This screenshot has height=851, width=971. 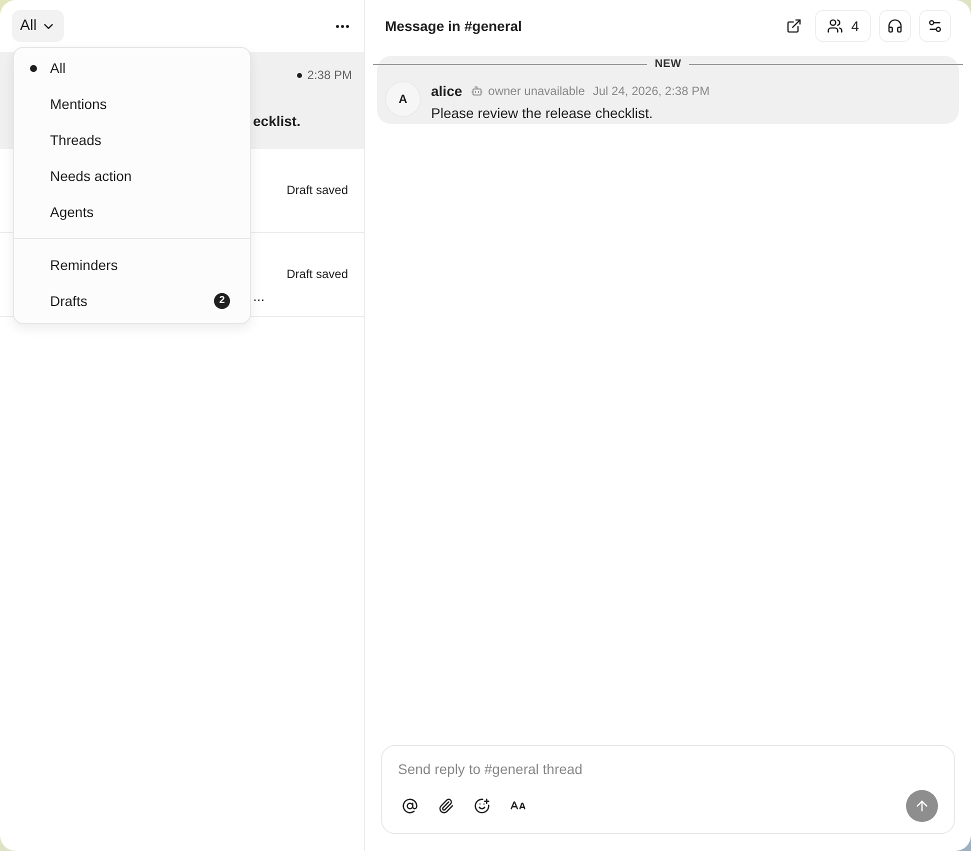 What do you see at coordinates (668, 64) in the screenshot?
I see `new-divider-label: NEW` at bounding box center [668, 64].